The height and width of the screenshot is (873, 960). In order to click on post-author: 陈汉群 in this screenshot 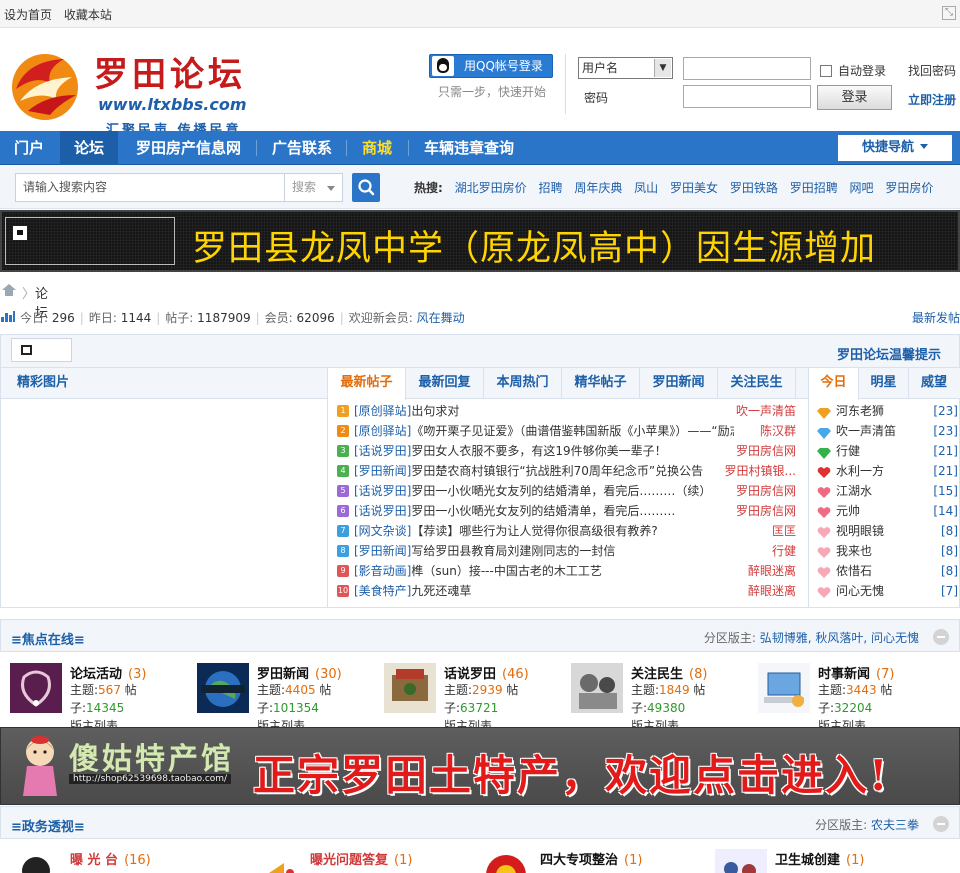, I will do `click(778, 431)`.